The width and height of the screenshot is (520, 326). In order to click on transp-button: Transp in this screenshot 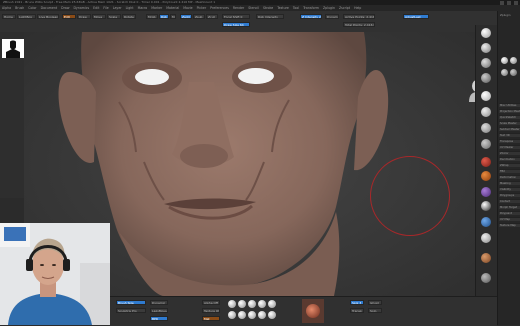, I will do `click(357, 310)`.